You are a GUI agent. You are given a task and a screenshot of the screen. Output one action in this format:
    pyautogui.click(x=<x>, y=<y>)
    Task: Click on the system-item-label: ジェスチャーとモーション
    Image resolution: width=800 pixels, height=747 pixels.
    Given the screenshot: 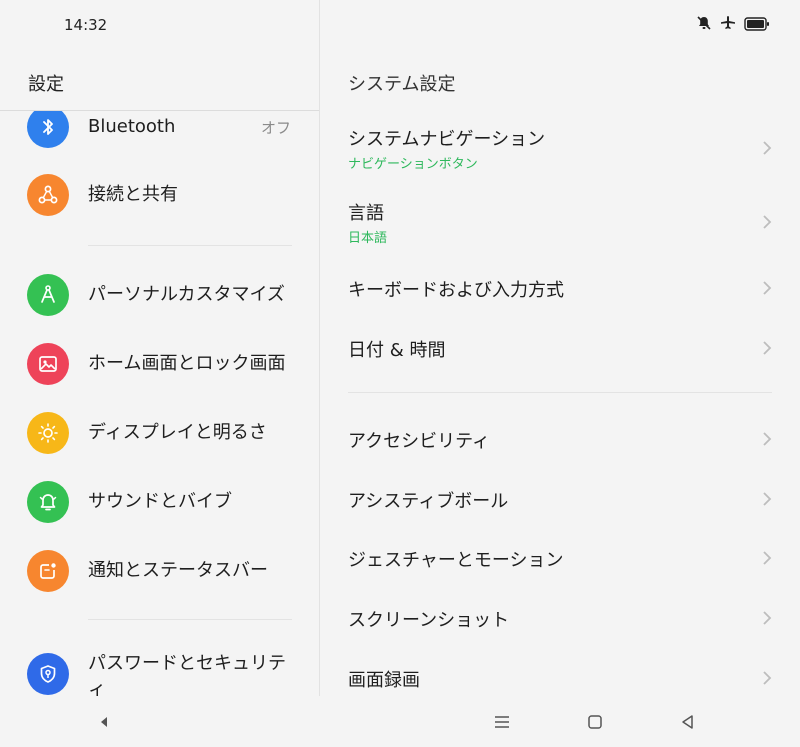 What is the action you would take?
    pyautogui.click(x=456, y=560)
    